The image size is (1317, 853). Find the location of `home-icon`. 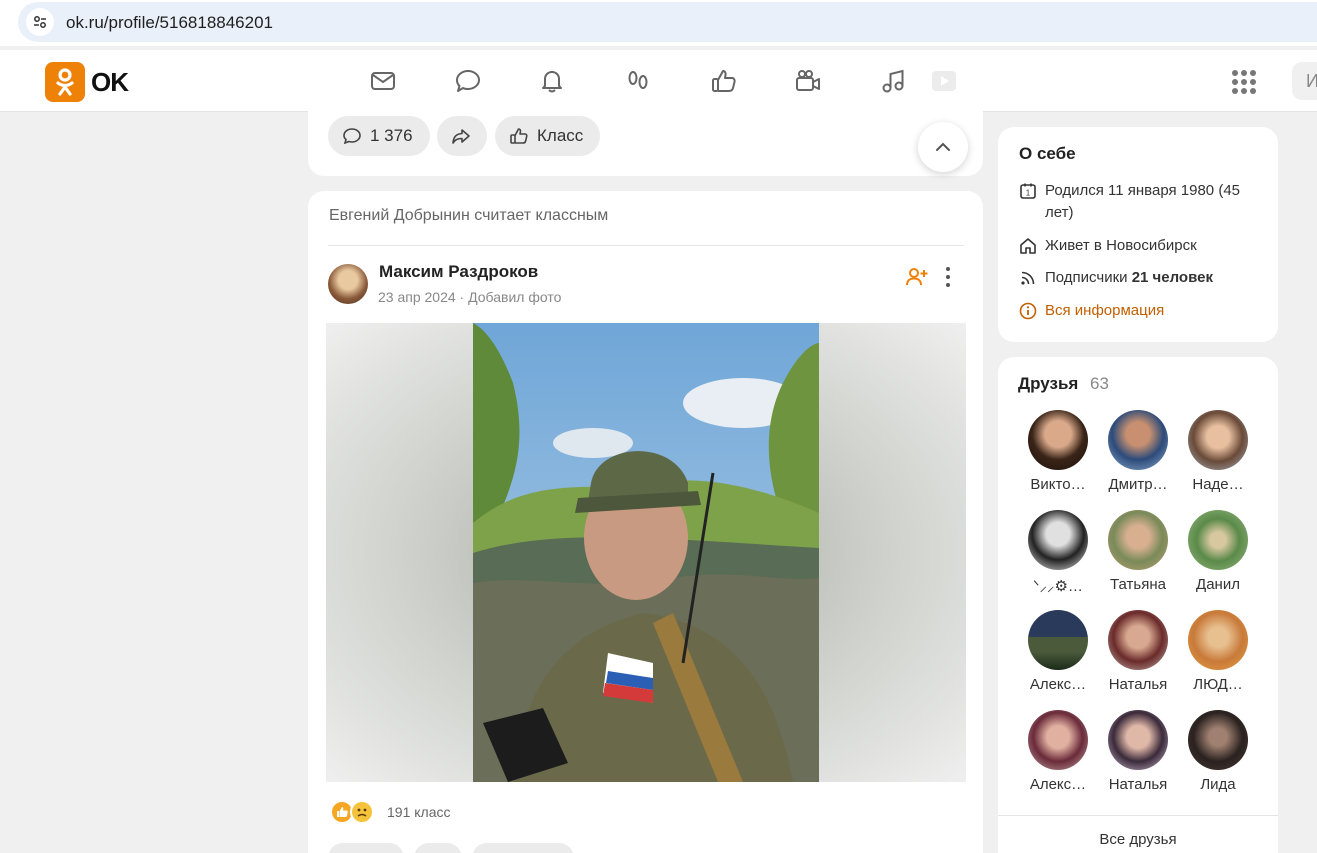

home-icon is located at coordinates (1028, 246).